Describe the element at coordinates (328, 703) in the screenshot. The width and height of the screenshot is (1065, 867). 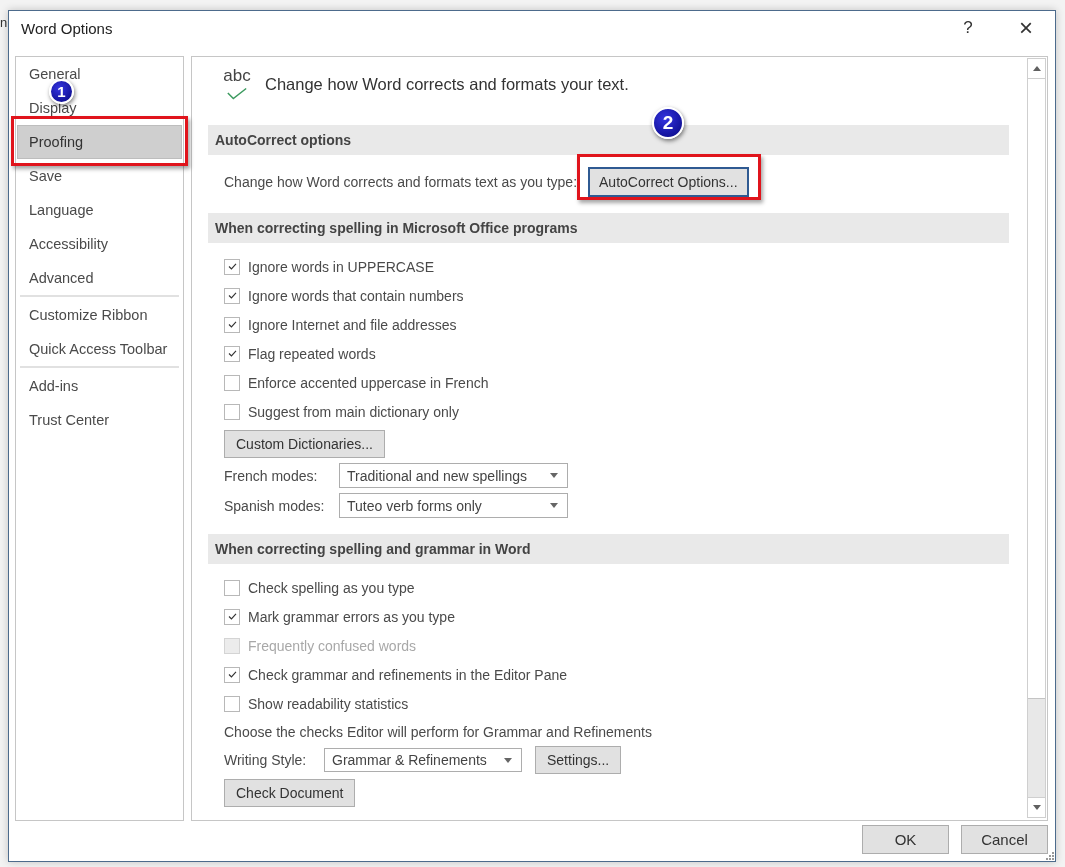
I see `checkbox-label: Show readability statistics` at that location.